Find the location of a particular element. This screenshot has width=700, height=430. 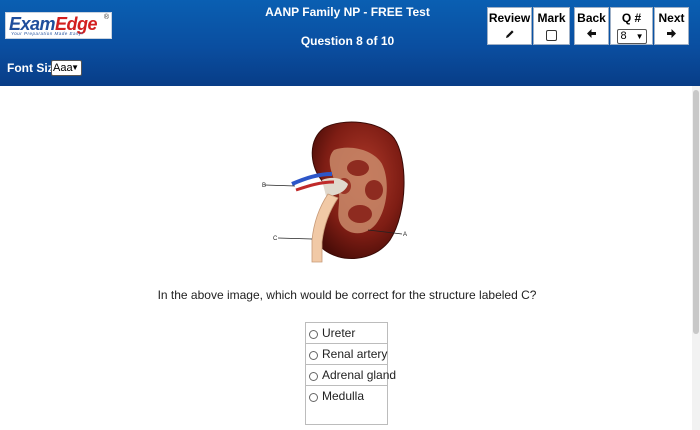

label-b: B is located at coordinates (264, 186).